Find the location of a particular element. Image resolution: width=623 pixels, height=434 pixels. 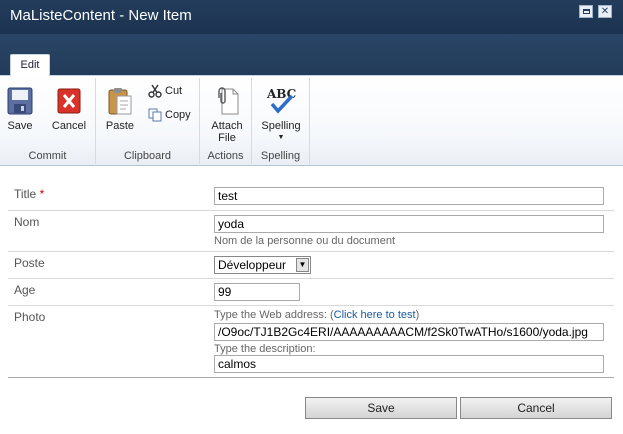

copy-ribbon-button: Copy is located at coordinates (169, 115).